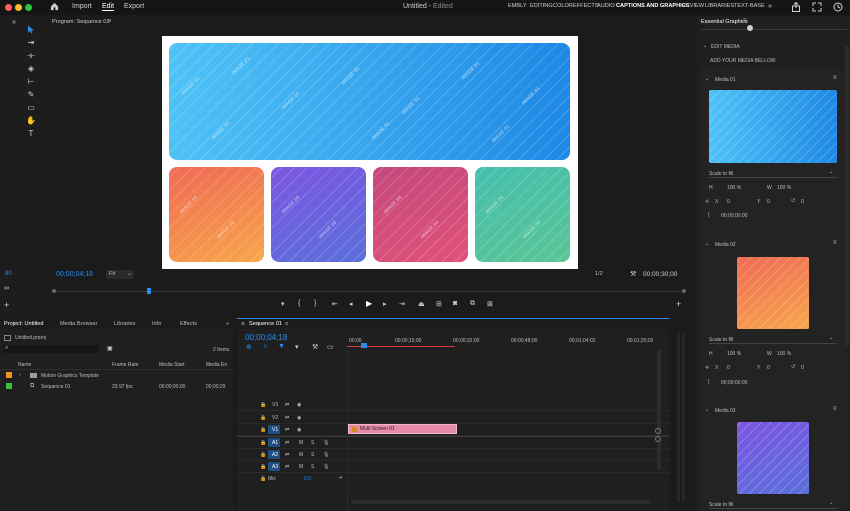 This screenshot has width=850, height=511. What do you see at coordinates (838, 8) in the screenshot?
I see `progress-indicator-icon` at bounding box center [838, 8].